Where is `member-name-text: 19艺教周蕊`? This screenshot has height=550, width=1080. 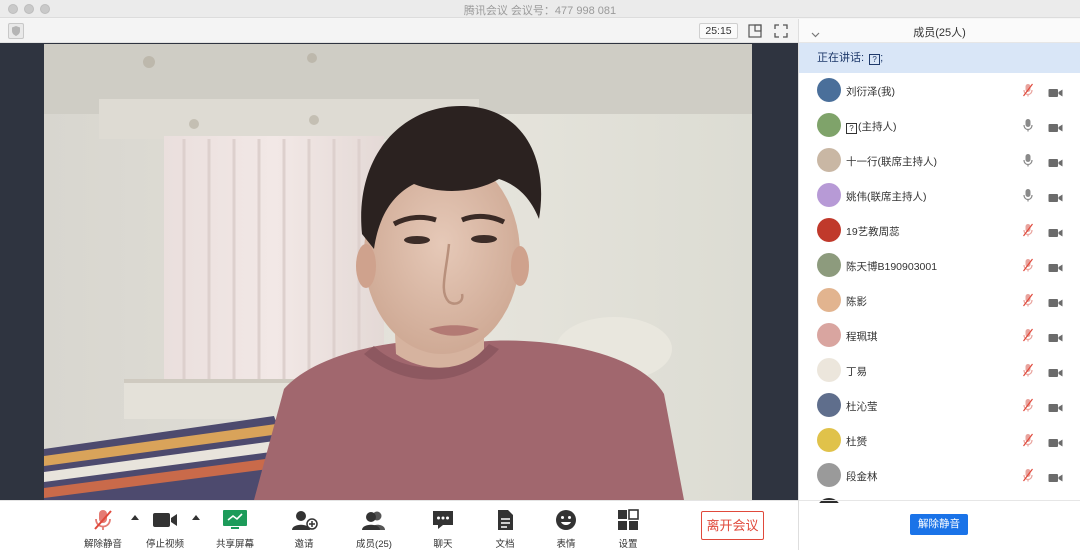
member-name-text: 19艺教周蕊 is located at coordinates (873, 232).